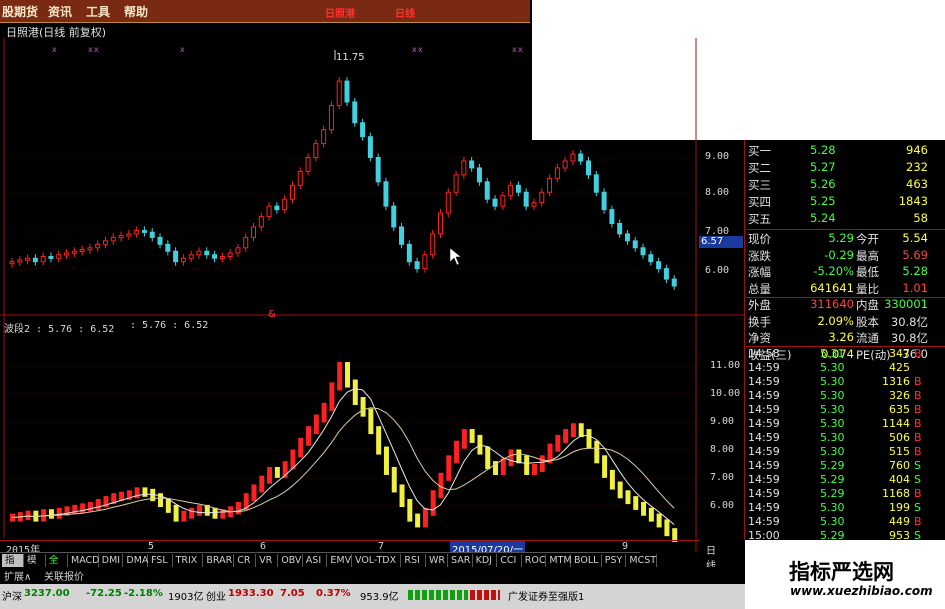 Image resolution: width=945 pixels, height=609 pixels. What do you see at coordinates (642, 560) in the screenshot?
I see `tab-mcst: MCST` at bounding box center [642, 560].